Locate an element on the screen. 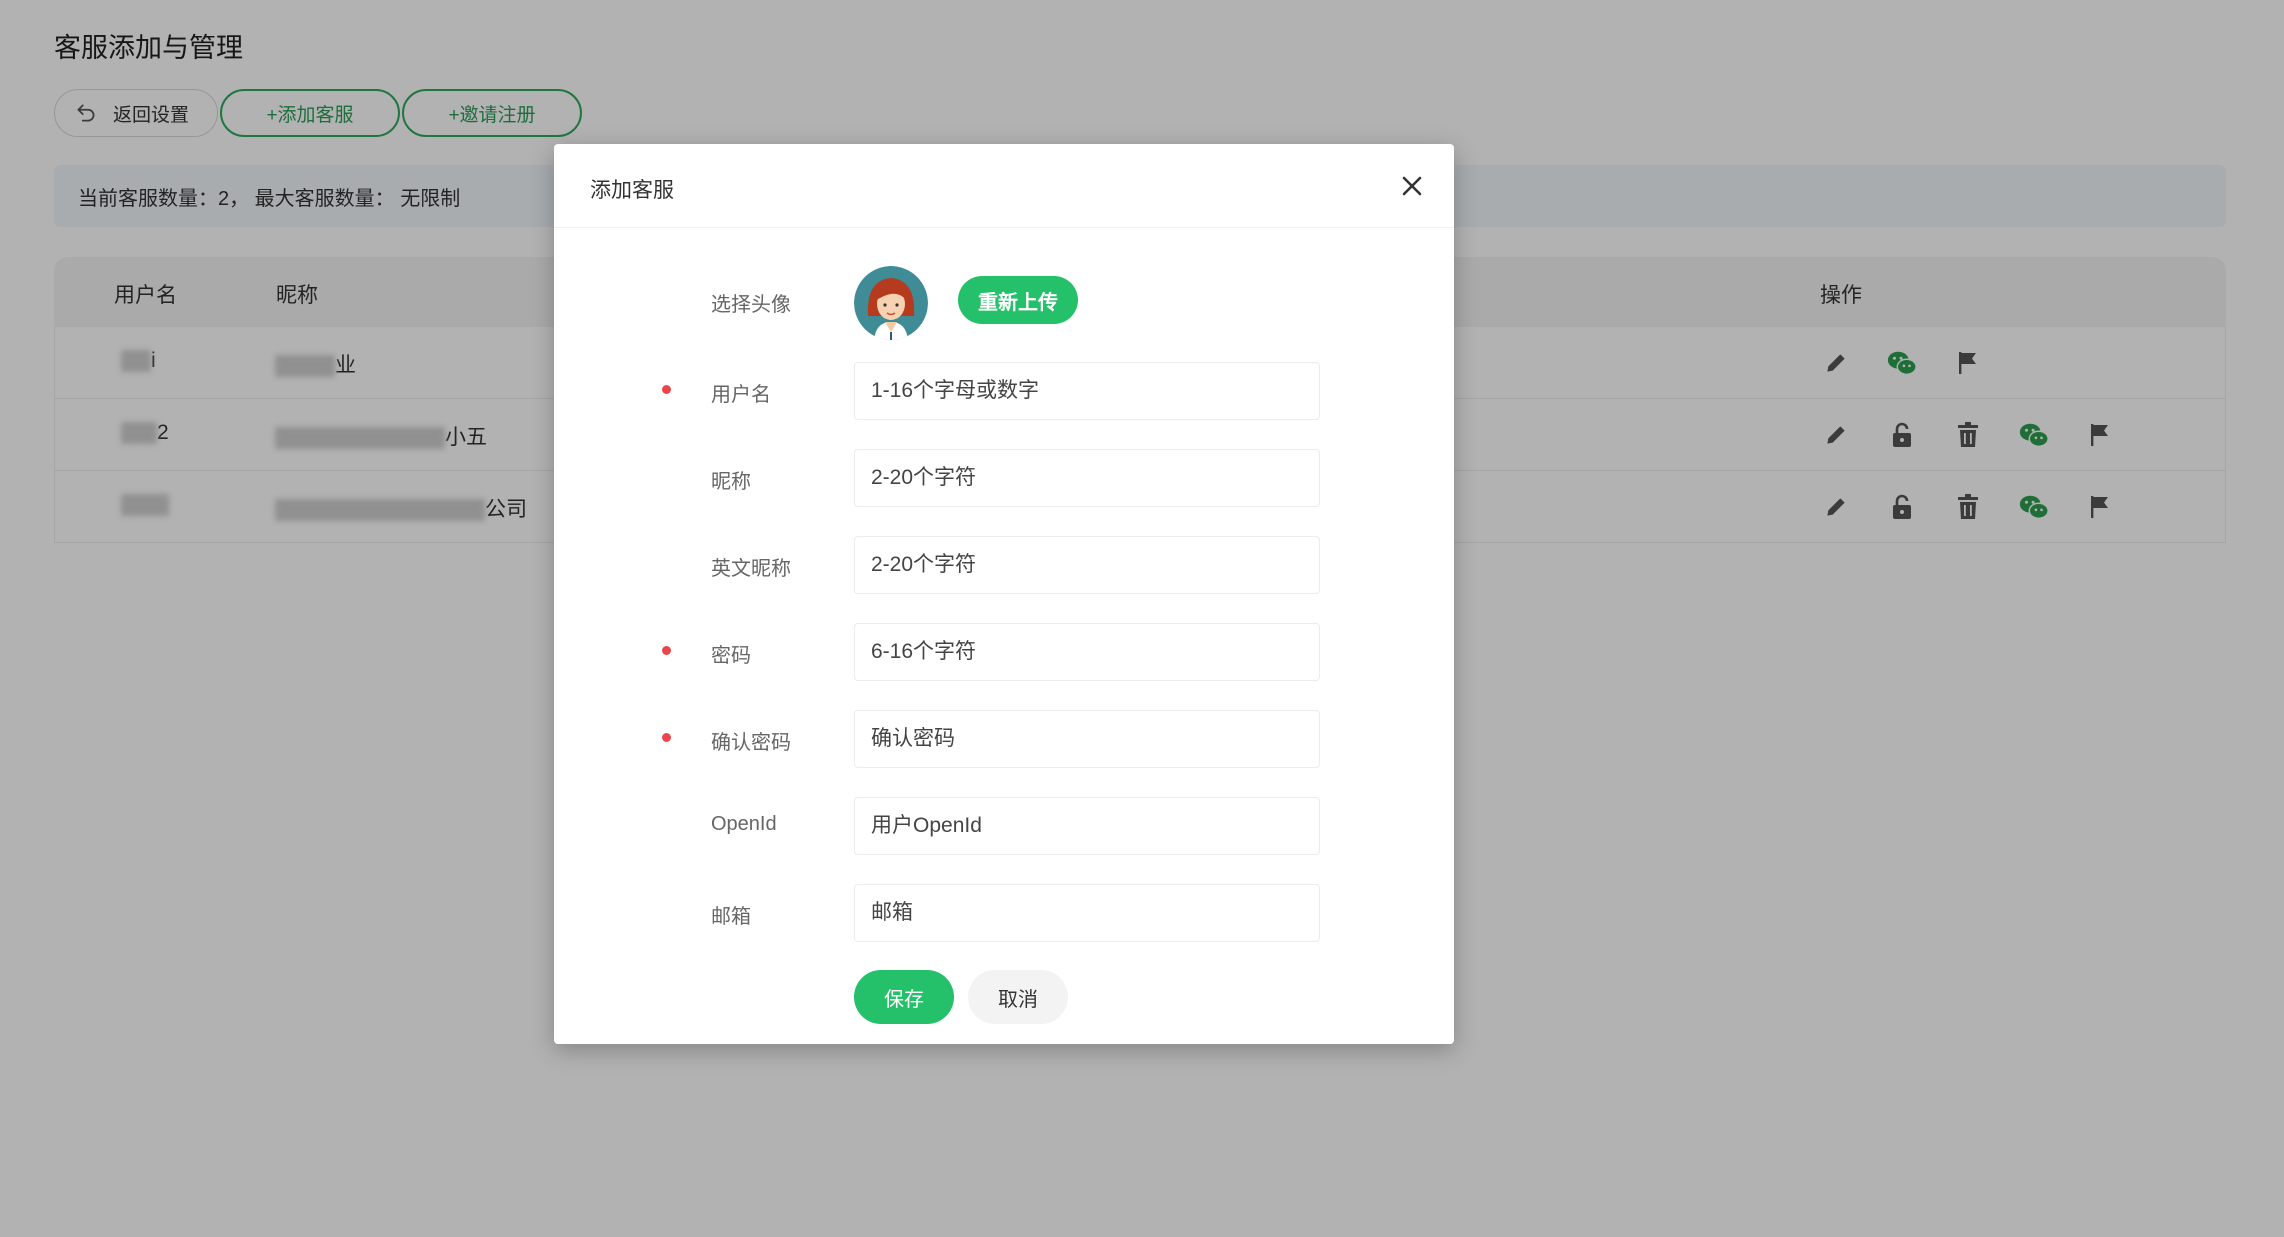 The height and width of the screenshot is (1237, 2284). form-row-password: 密码 is located at coordinates (1004, 652).